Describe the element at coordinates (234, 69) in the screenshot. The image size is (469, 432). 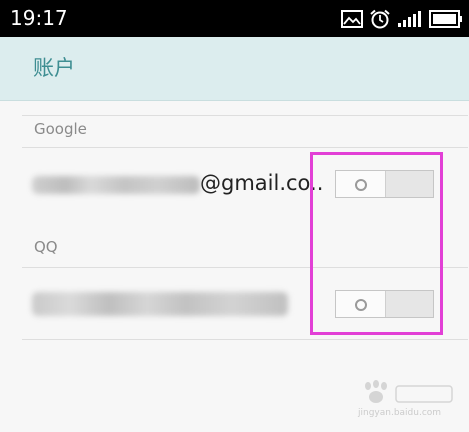
I see `action-bar: 账户` at that location.